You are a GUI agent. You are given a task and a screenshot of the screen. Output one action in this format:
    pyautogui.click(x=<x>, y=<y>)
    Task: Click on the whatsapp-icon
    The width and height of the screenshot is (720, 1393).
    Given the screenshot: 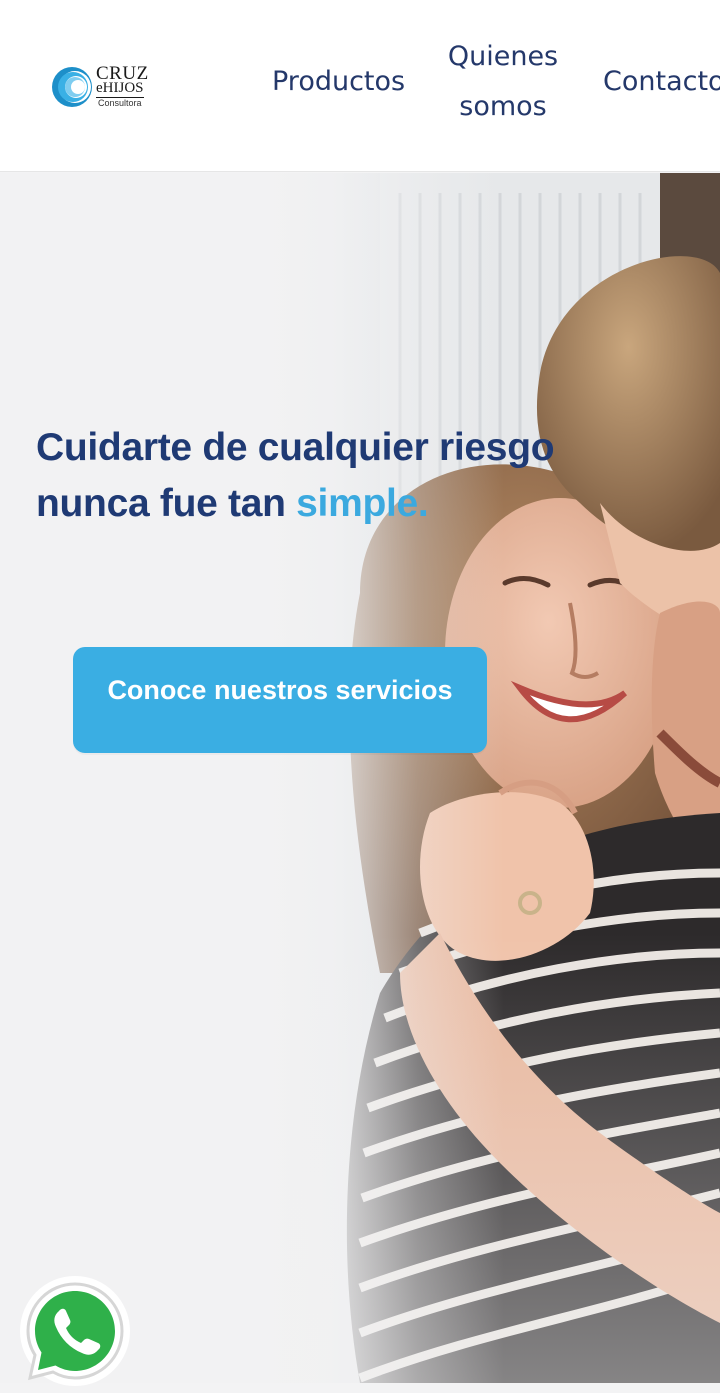 What is the action you would take?
    pyautogui.click(x=75, y=1331)
    